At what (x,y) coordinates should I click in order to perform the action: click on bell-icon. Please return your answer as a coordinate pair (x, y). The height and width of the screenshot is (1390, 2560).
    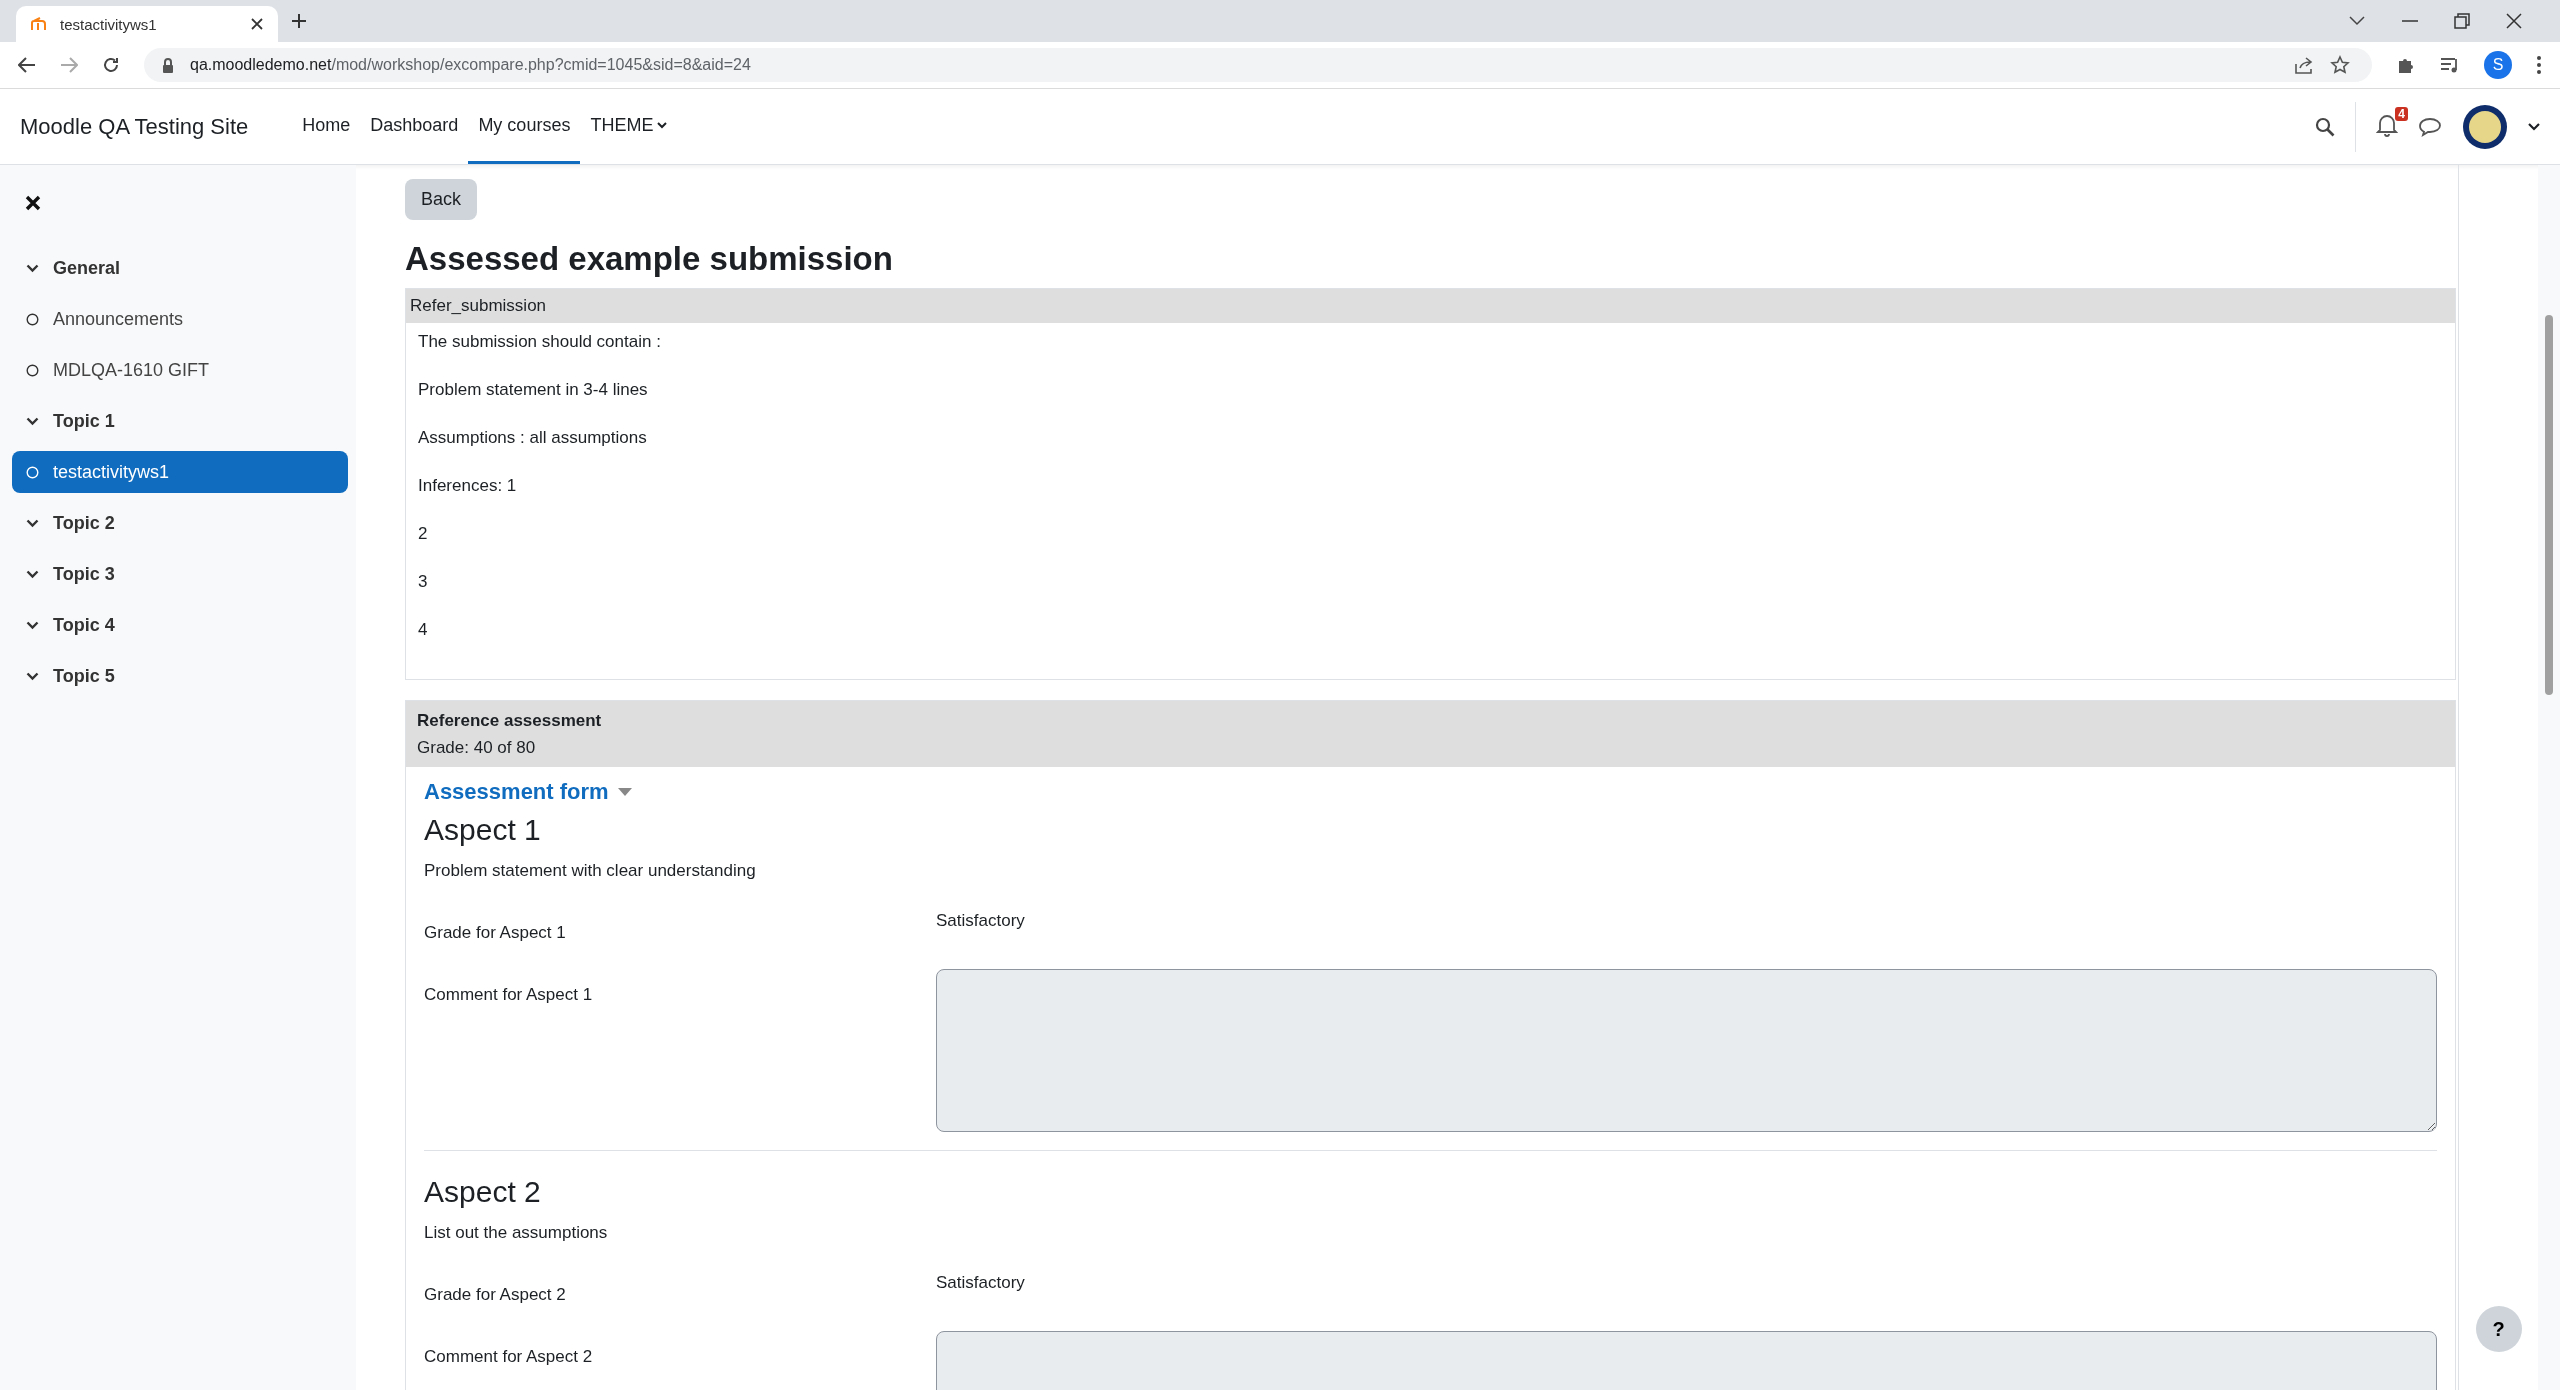
    Looking at the image, I should click on (2387, 124).